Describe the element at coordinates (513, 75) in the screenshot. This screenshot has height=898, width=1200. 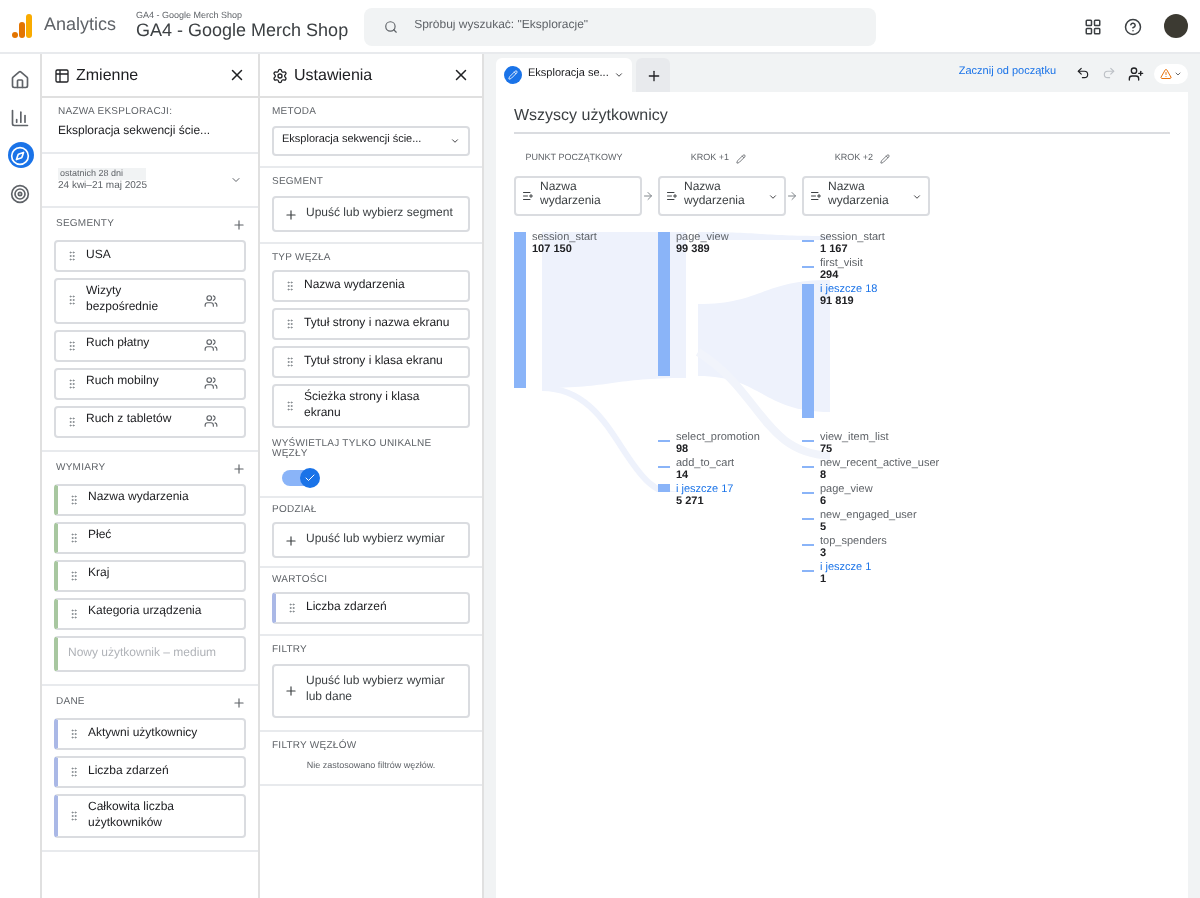
I see `pencil-icon` at that location.